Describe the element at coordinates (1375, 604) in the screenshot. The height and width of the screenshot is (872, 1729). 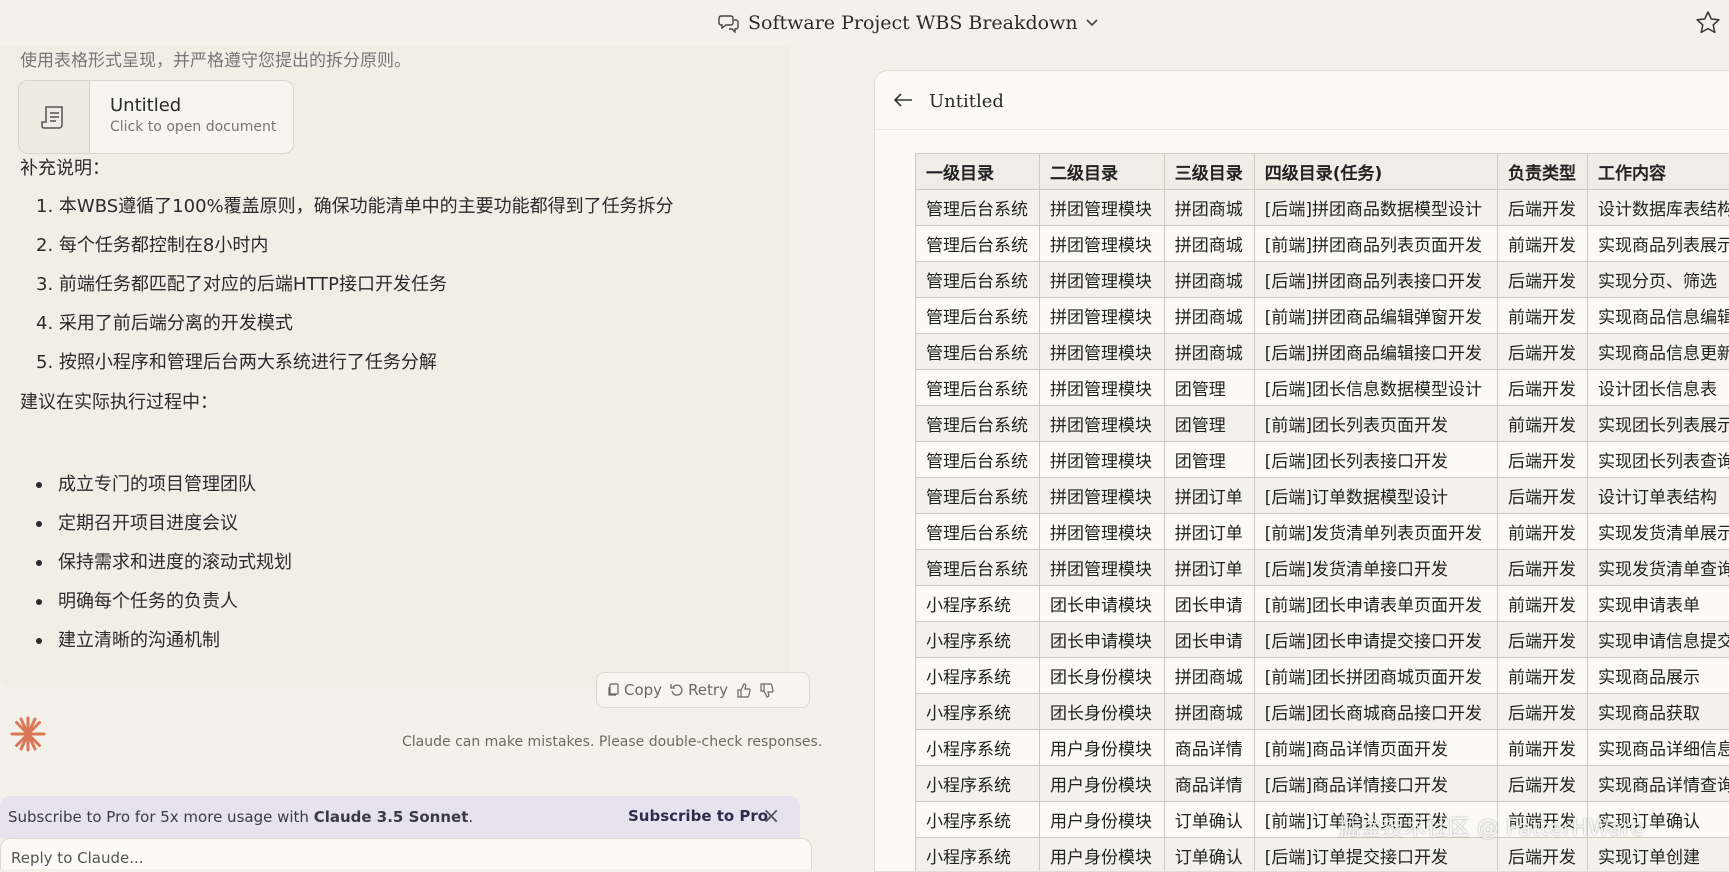
I see `table-cell: [前端]团长申请表单页面开发` at that location.